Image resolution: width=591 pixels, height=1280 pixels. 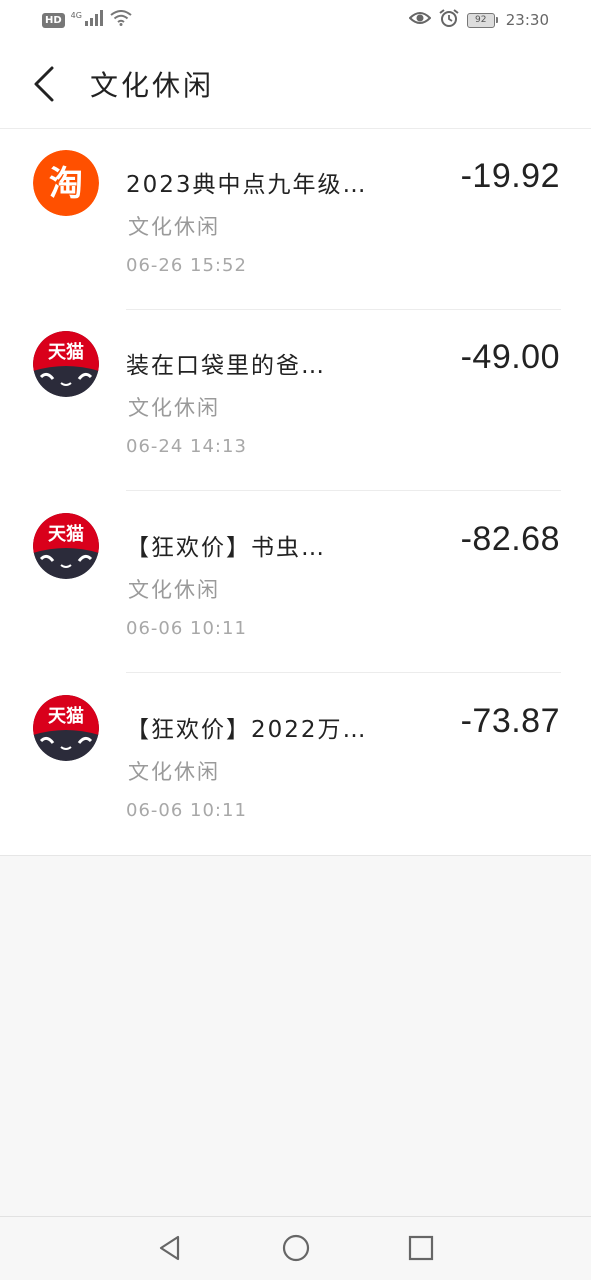 I want to click on home-circle-icon, so click(x=296, y=1248).